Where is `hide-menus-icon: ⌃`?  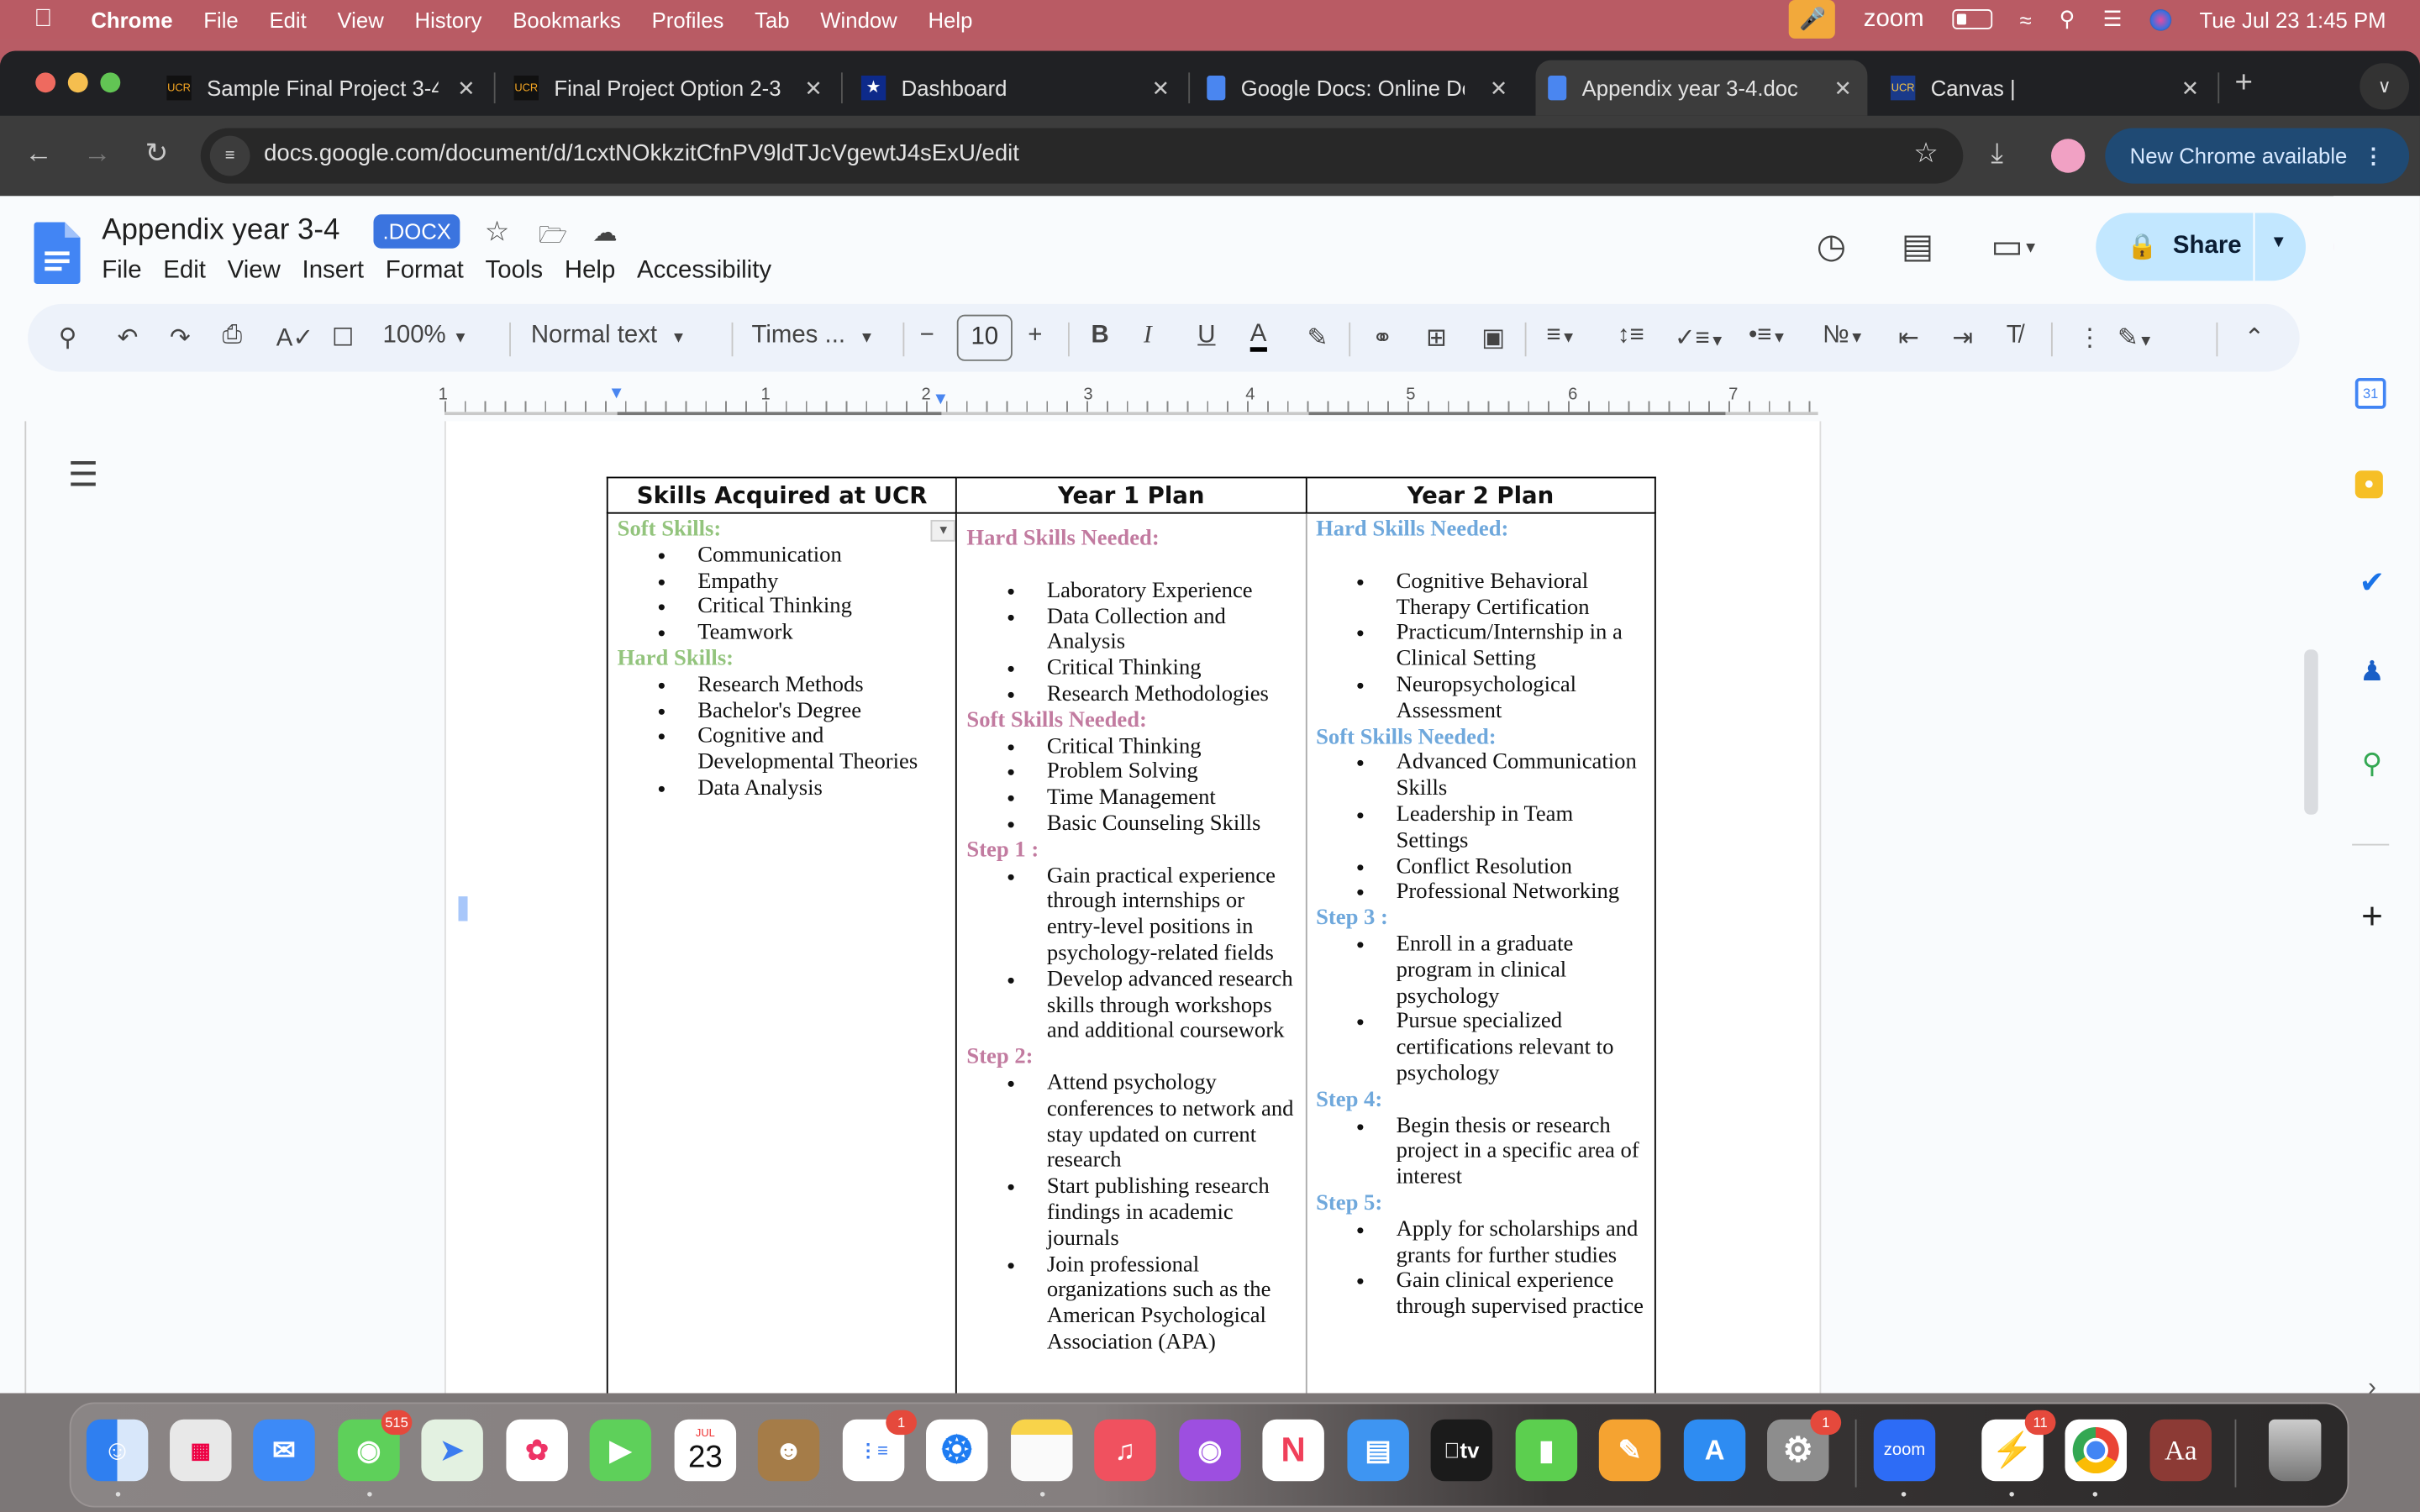 hide-menus-icon: ⌃ is located at coordinates (2254, 338).